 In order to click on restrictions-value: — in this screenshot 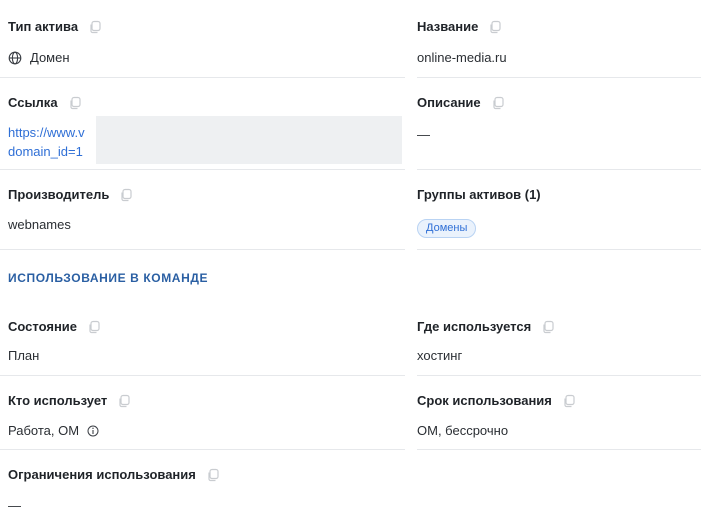, I will do `click(14, 505)`.